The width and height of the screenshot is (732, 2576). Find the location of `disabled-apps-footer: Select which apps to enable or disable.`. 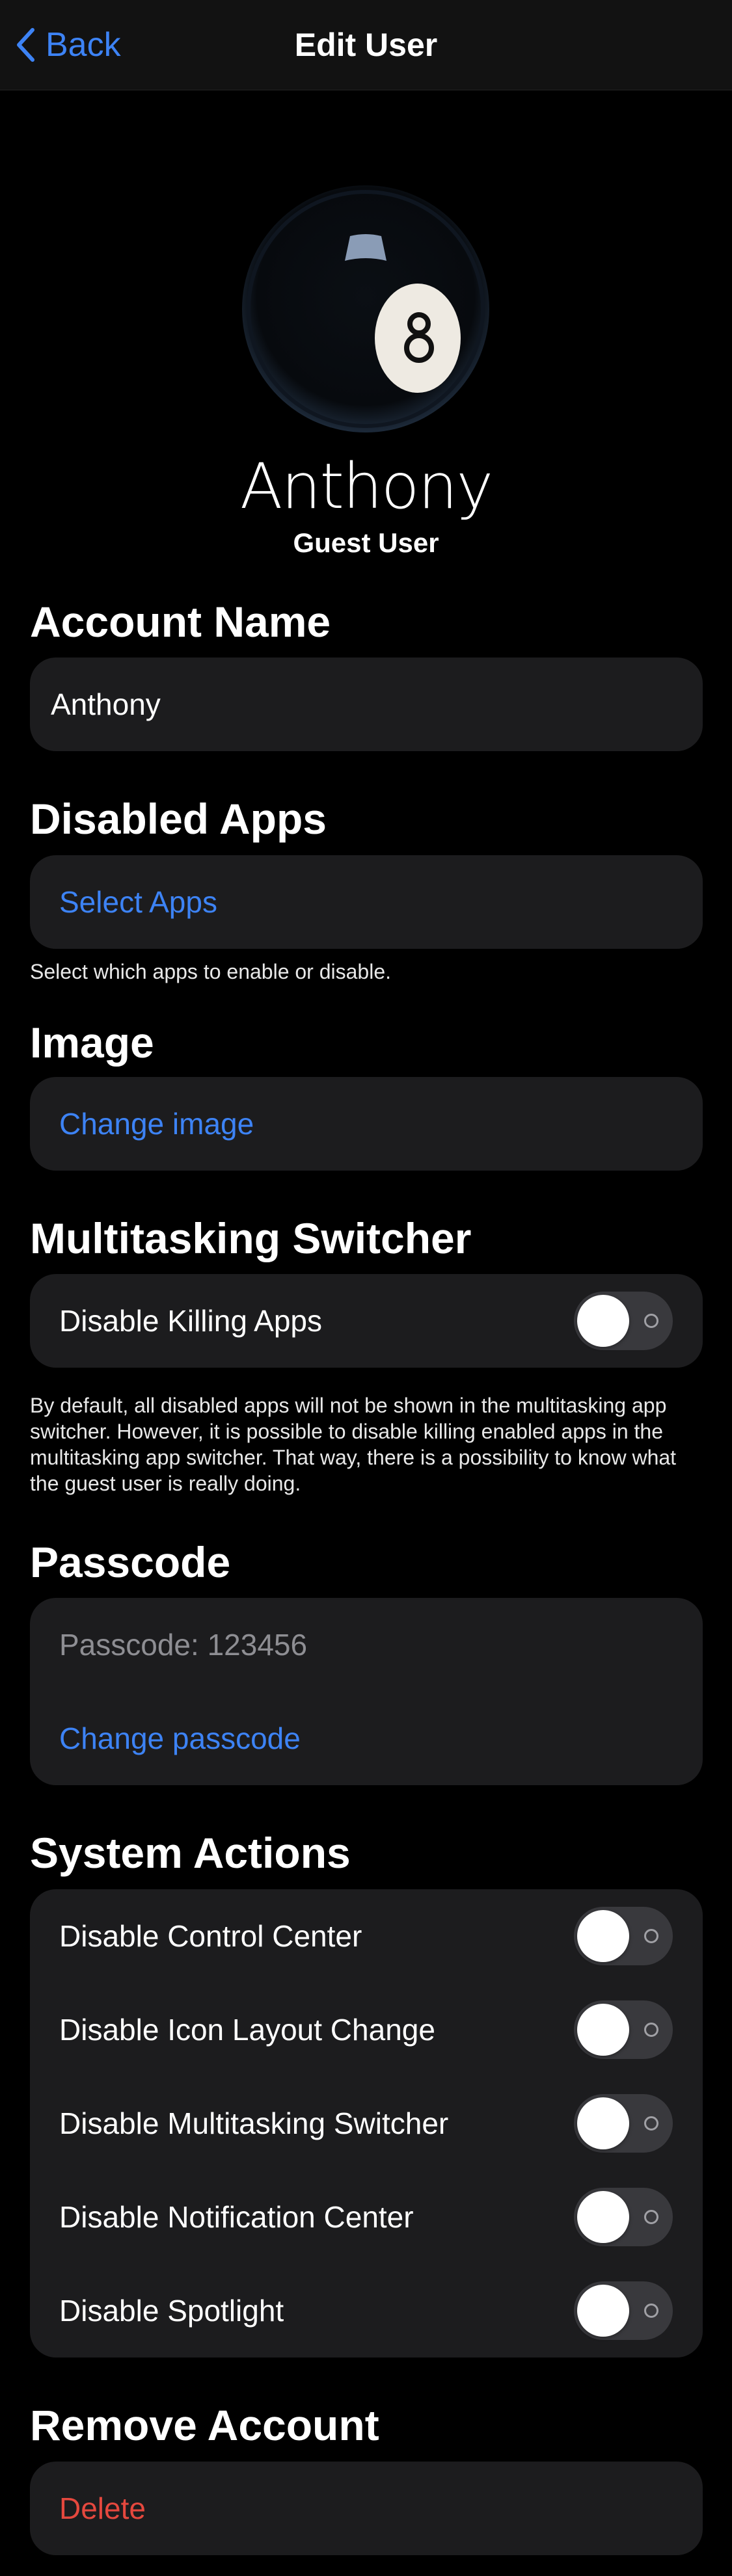

disabled-apps-footer: Select which apps to enable or disable. is located at coordinates (211, 972).